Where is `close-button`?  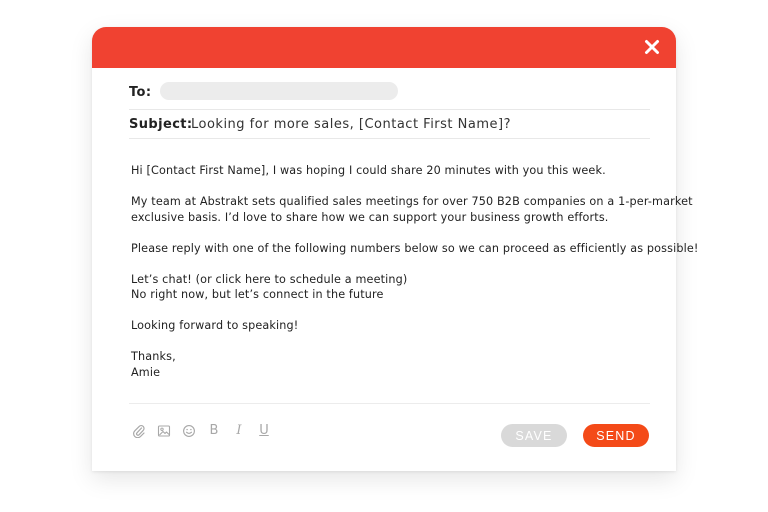
close-button is located at coordinates (652, 47).